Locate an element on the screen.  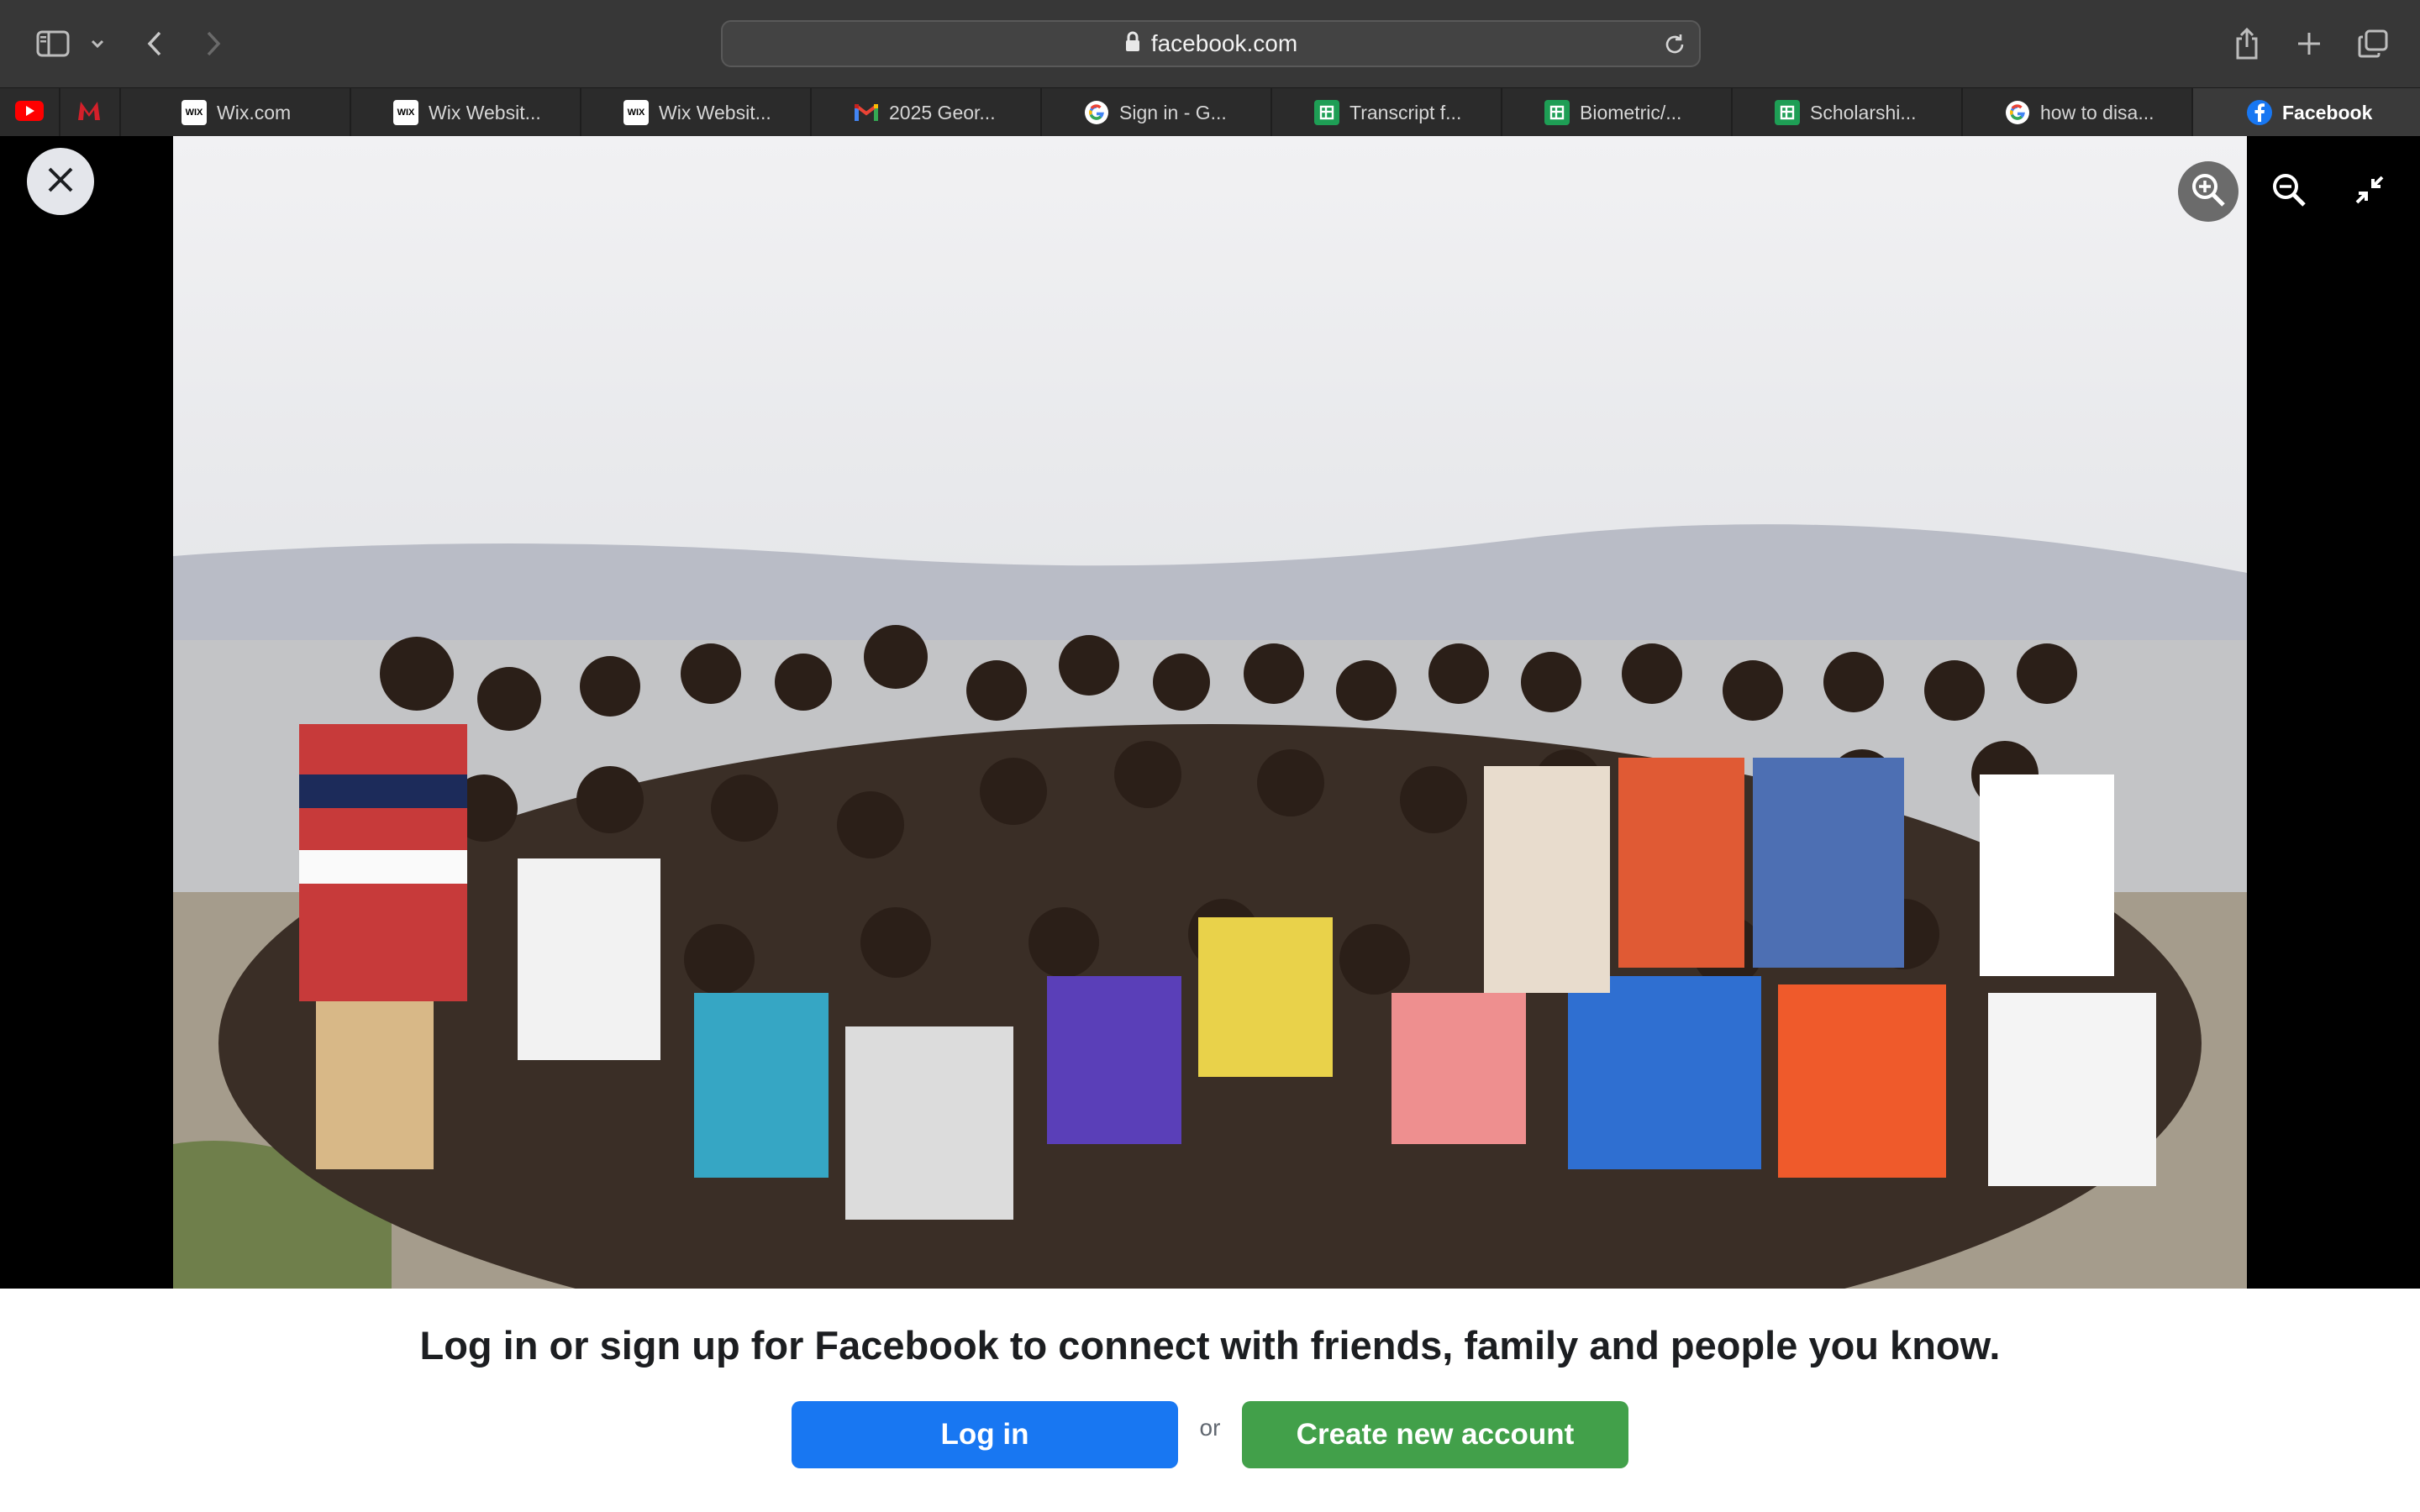
tab-label: Facebook is located at coordinates (2328, 112).